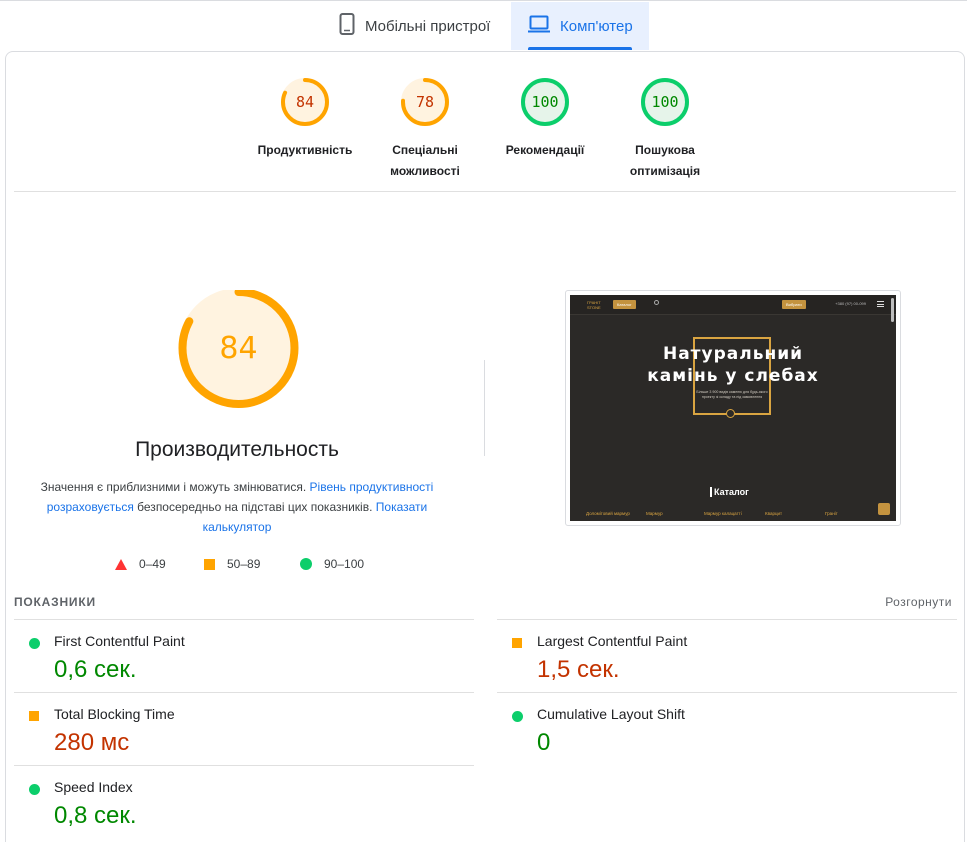 The image size is (967, 842). What do you see at coordinates (545, 150) in the screenshot?
I see `gauge-label: Рекомендації` at bounding box center [545, 150].